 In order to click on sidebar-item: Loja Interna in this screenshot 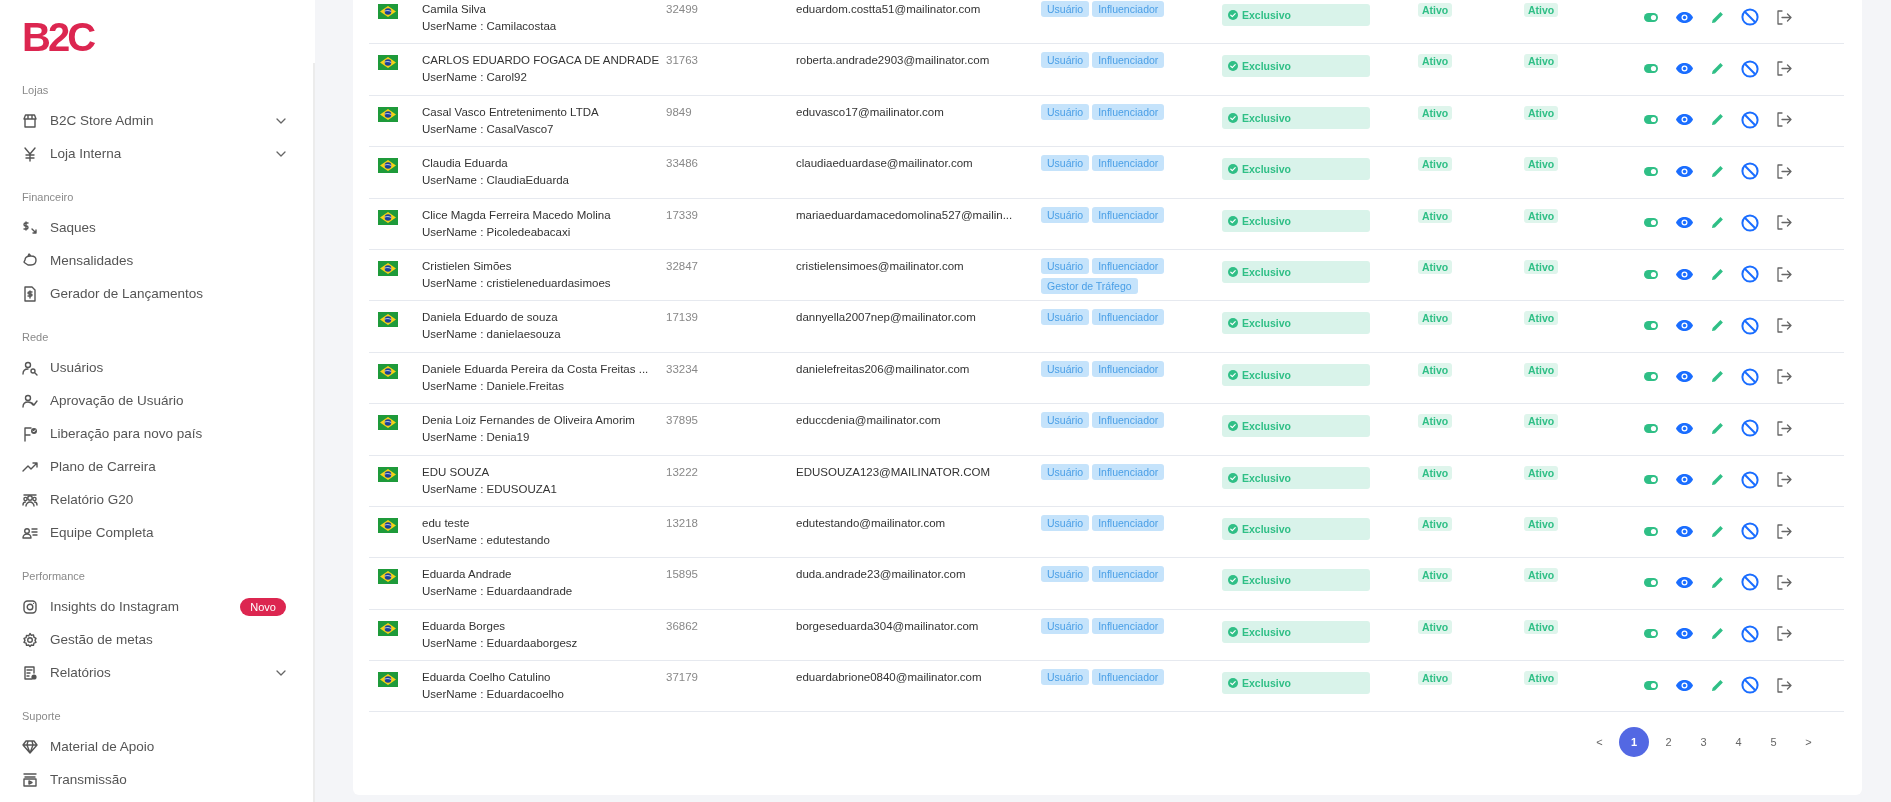, I will do `click(155, 153)`.